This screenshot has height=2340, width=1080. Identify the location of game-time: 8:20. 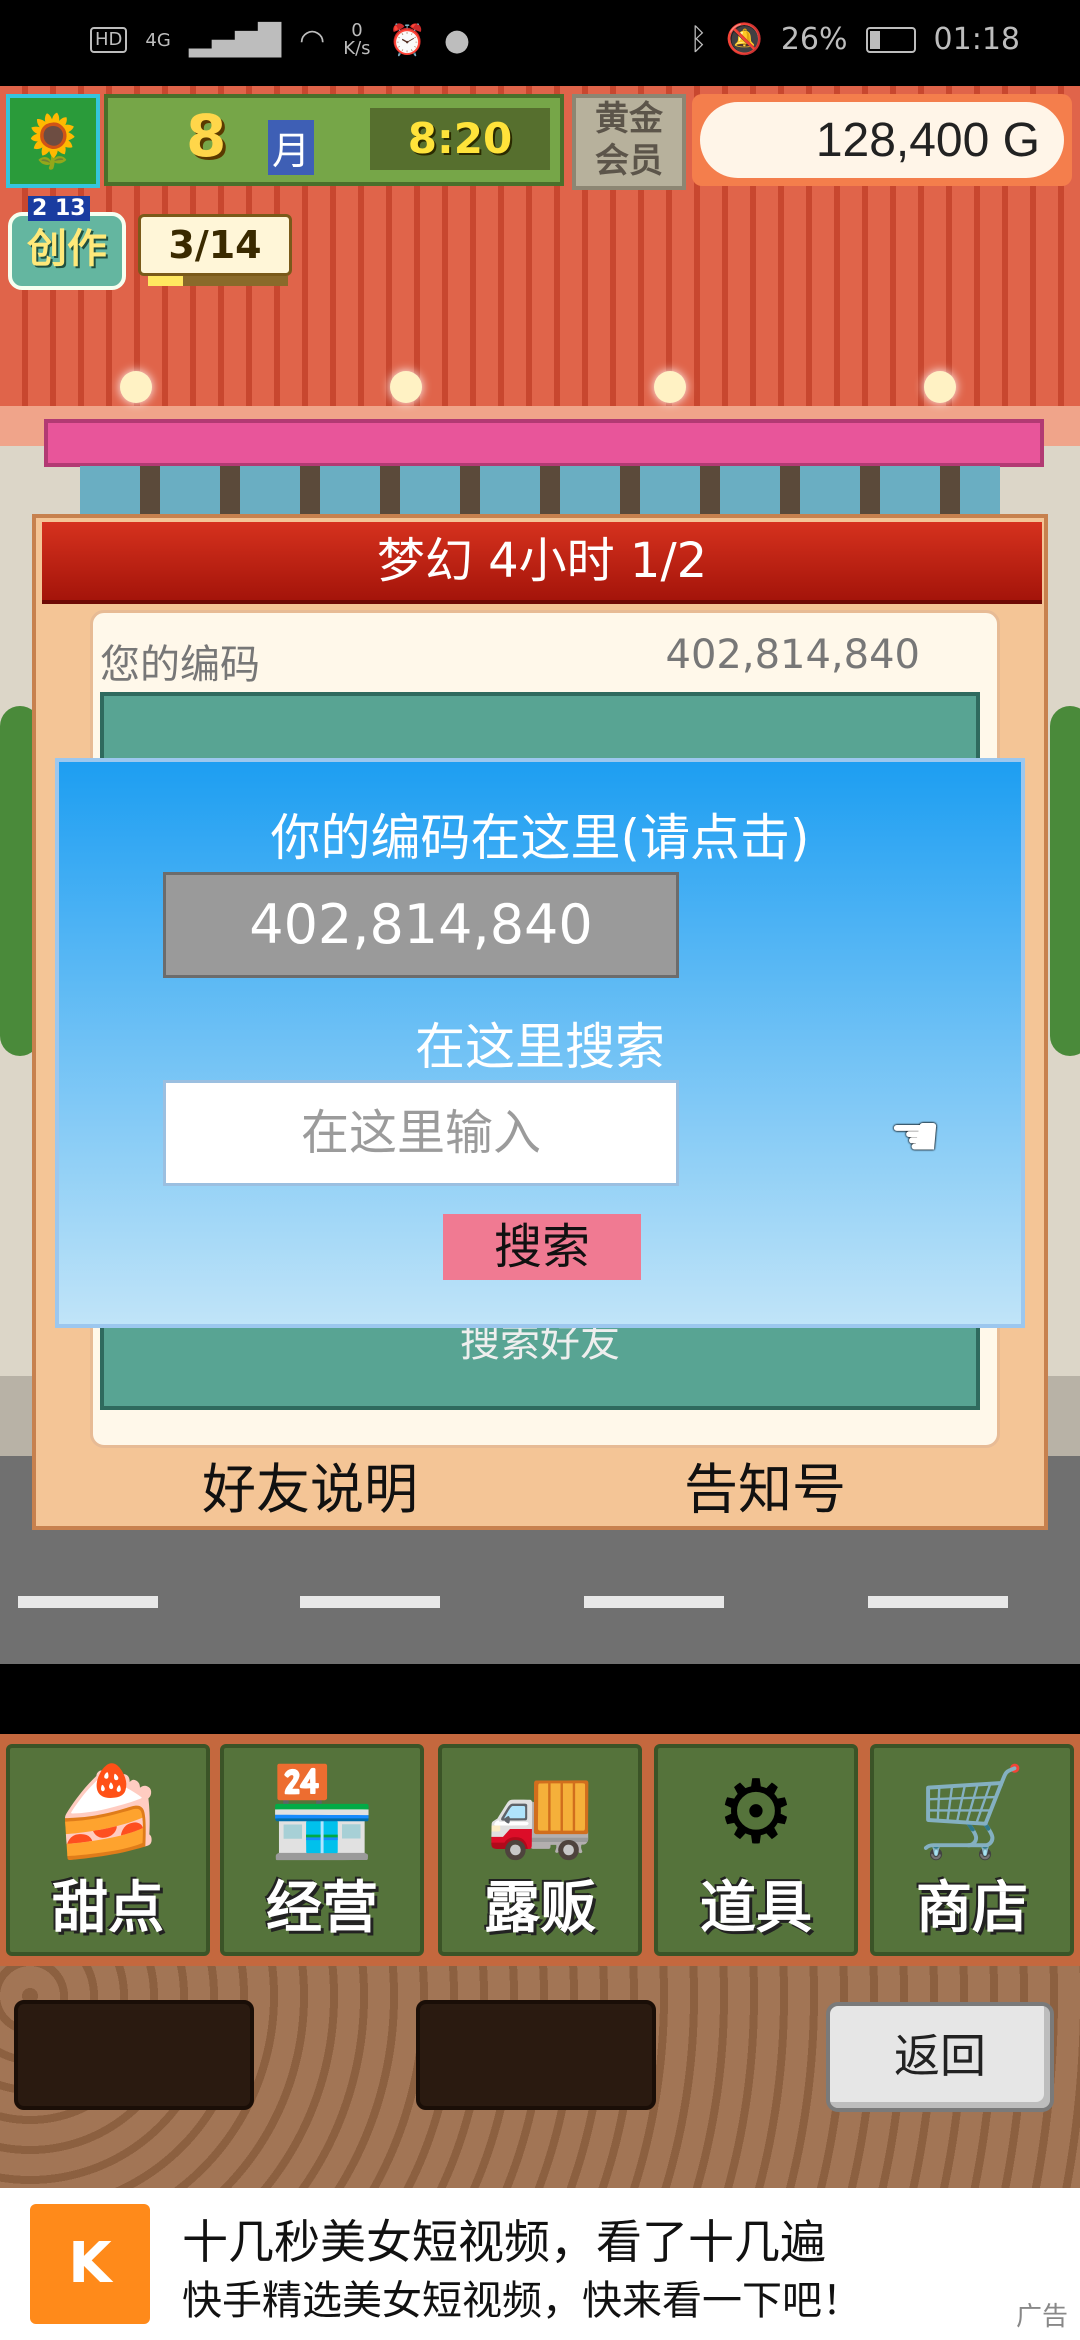
(460, 139).